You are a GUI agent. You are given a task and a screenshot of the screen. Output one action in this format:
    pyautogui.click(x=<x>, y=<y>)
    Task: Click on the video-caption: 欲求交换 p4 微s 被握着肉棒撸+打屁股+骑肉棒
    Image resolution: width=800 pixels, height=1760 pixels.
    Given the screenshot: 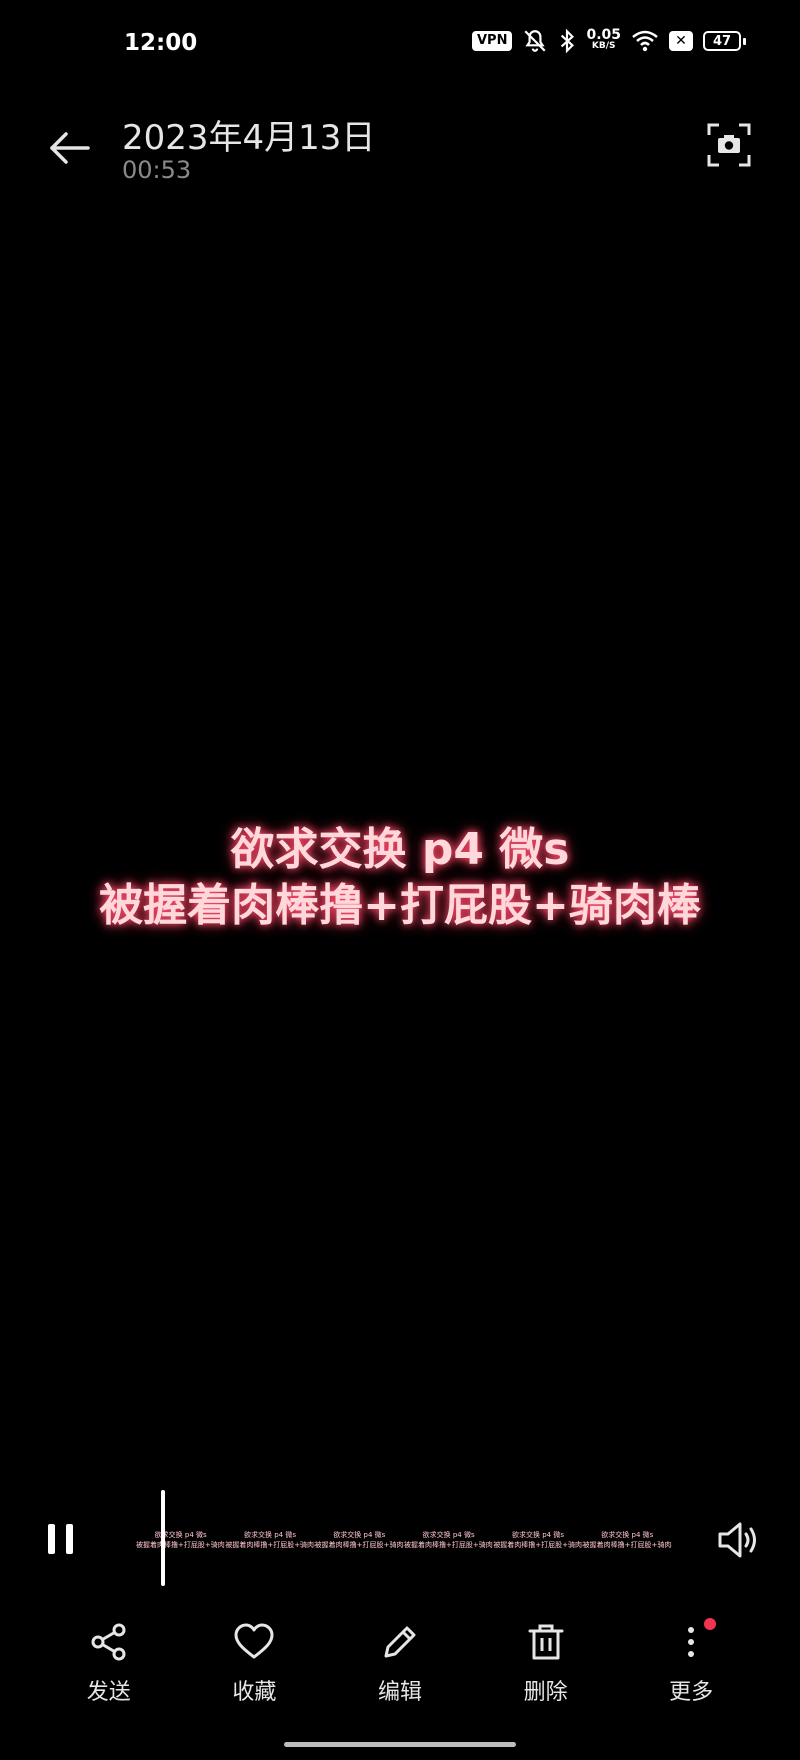 What is the action you would take?
    pyautogui.click(x=400, y=878)
    